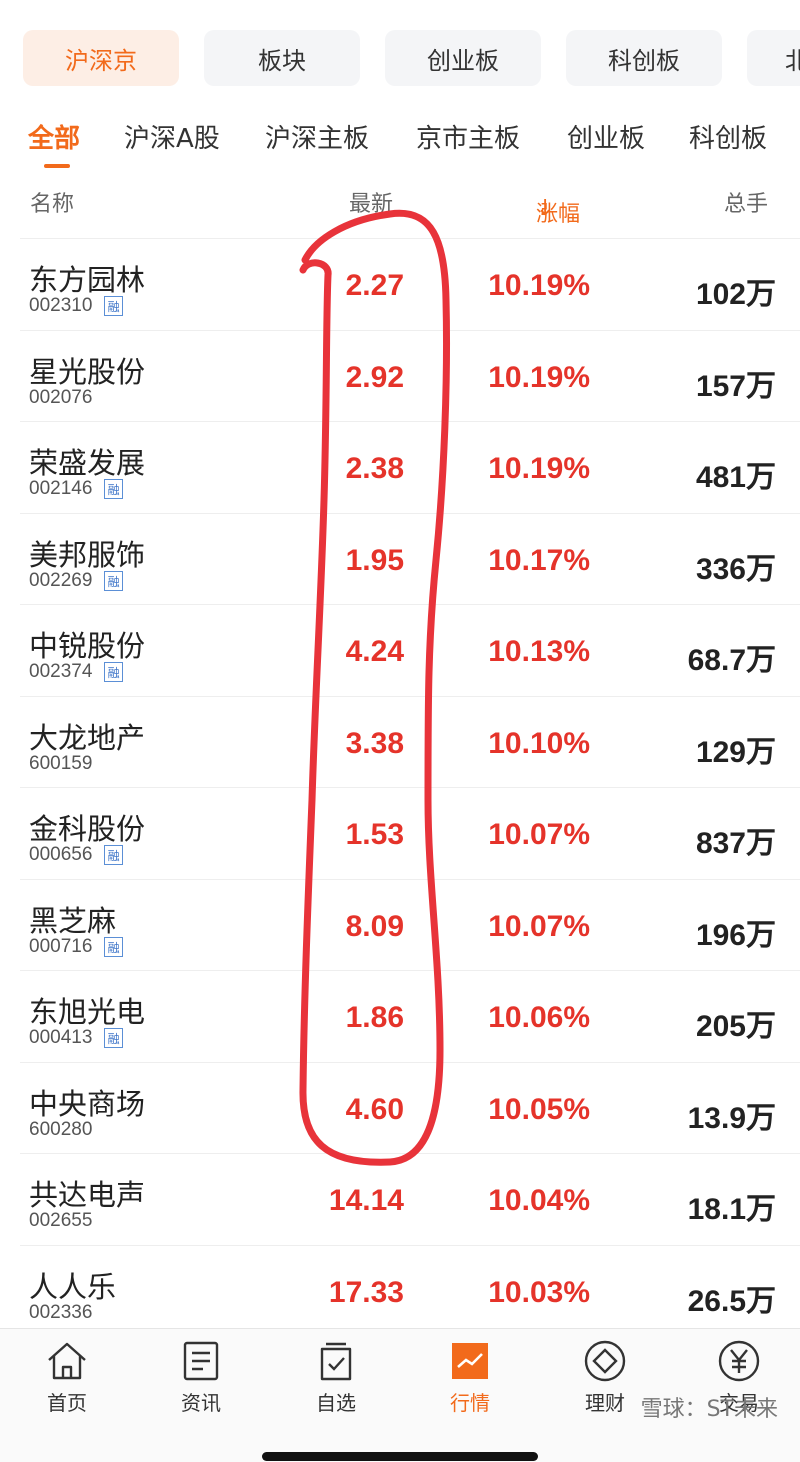 The image size is (800, 1462). I want to click on nav-label: 资讯, so click(201, 1403).